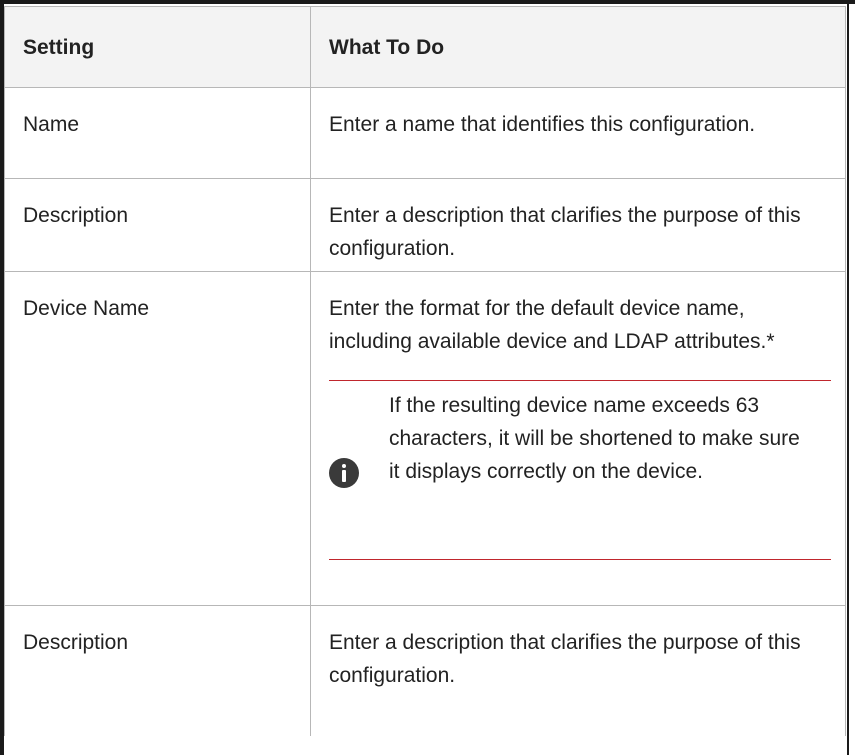 The image size is (855, 755). I want to click on header-setting: Setting, so click(157, 47).